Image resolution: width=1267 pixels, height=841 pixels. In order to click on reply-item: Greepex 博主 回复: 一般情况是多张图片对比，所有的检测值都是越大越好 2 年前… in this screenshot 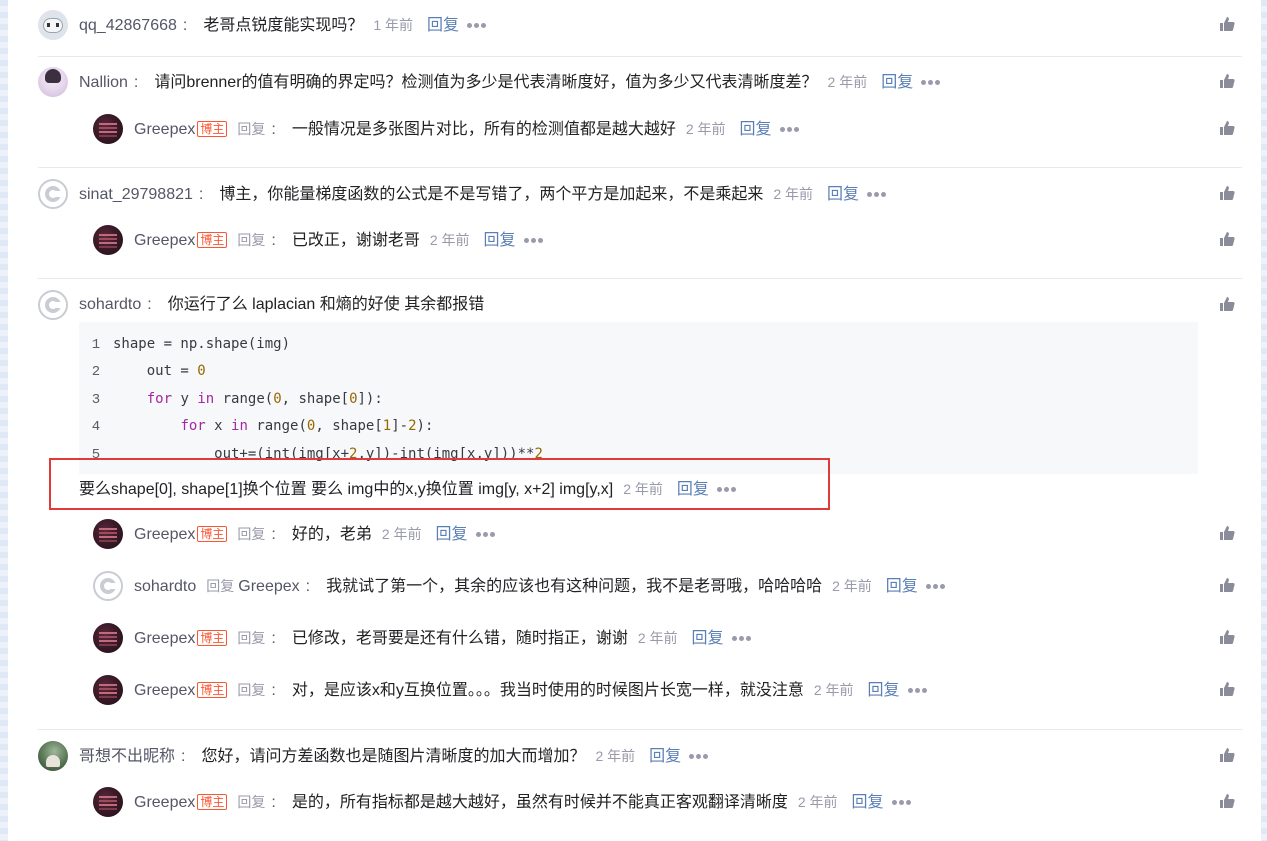, I will do `click(633, 130)`.